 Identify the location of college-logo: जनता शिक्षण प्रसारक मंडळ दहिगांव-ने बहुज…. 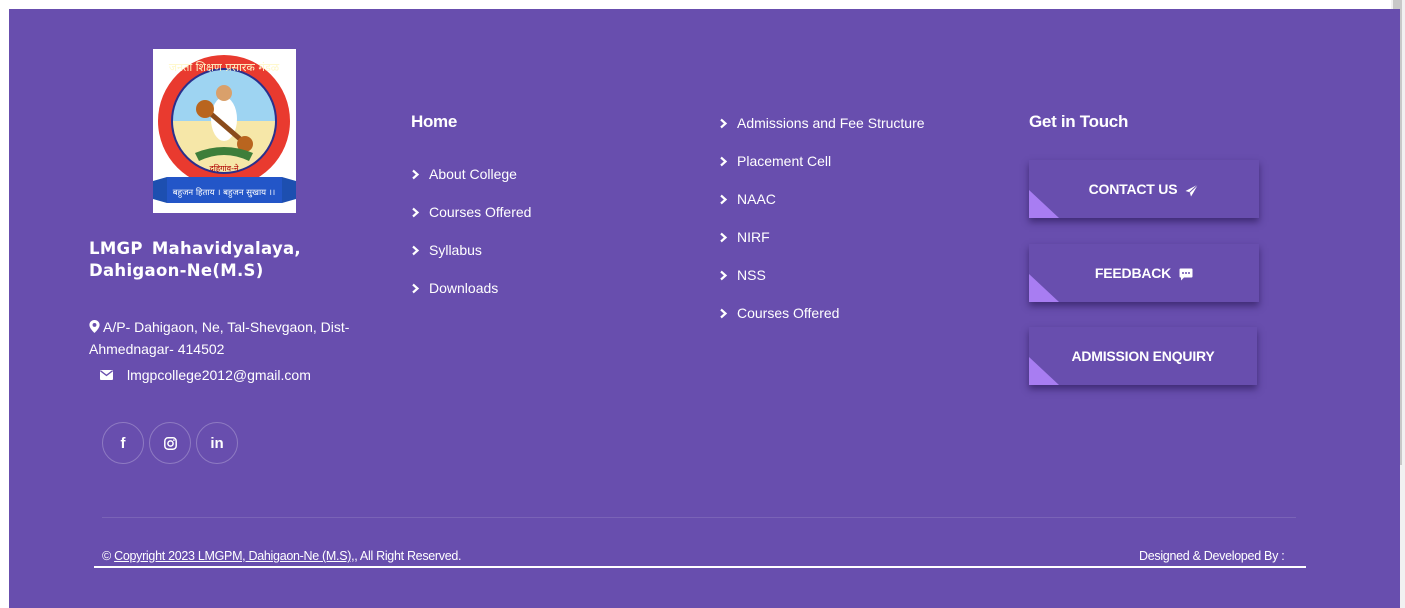
(224, 131).